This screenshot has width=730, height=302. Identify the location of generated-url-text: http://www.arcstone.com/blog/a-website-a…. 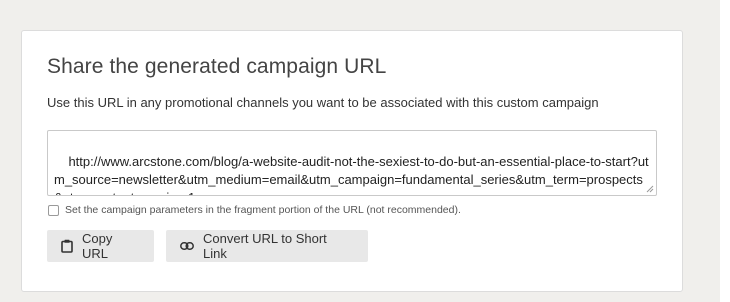
(351, 174).